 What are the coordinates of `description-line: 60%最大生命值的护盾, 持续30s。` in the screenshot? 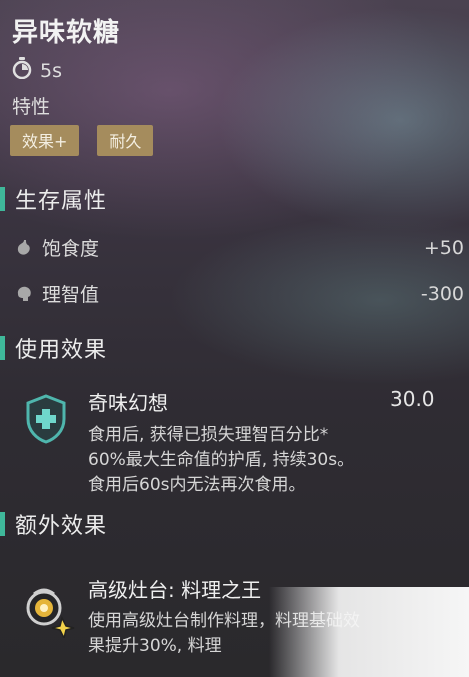 It's located at (221, 460).